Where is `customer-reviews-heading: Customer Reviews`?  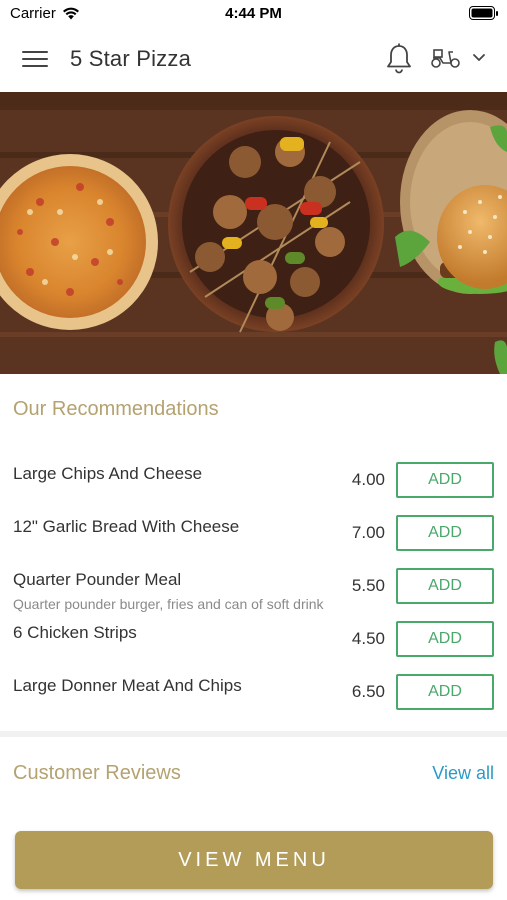 customer-reviews-heading: Customer Reviews is located at coordinates (97, 773).